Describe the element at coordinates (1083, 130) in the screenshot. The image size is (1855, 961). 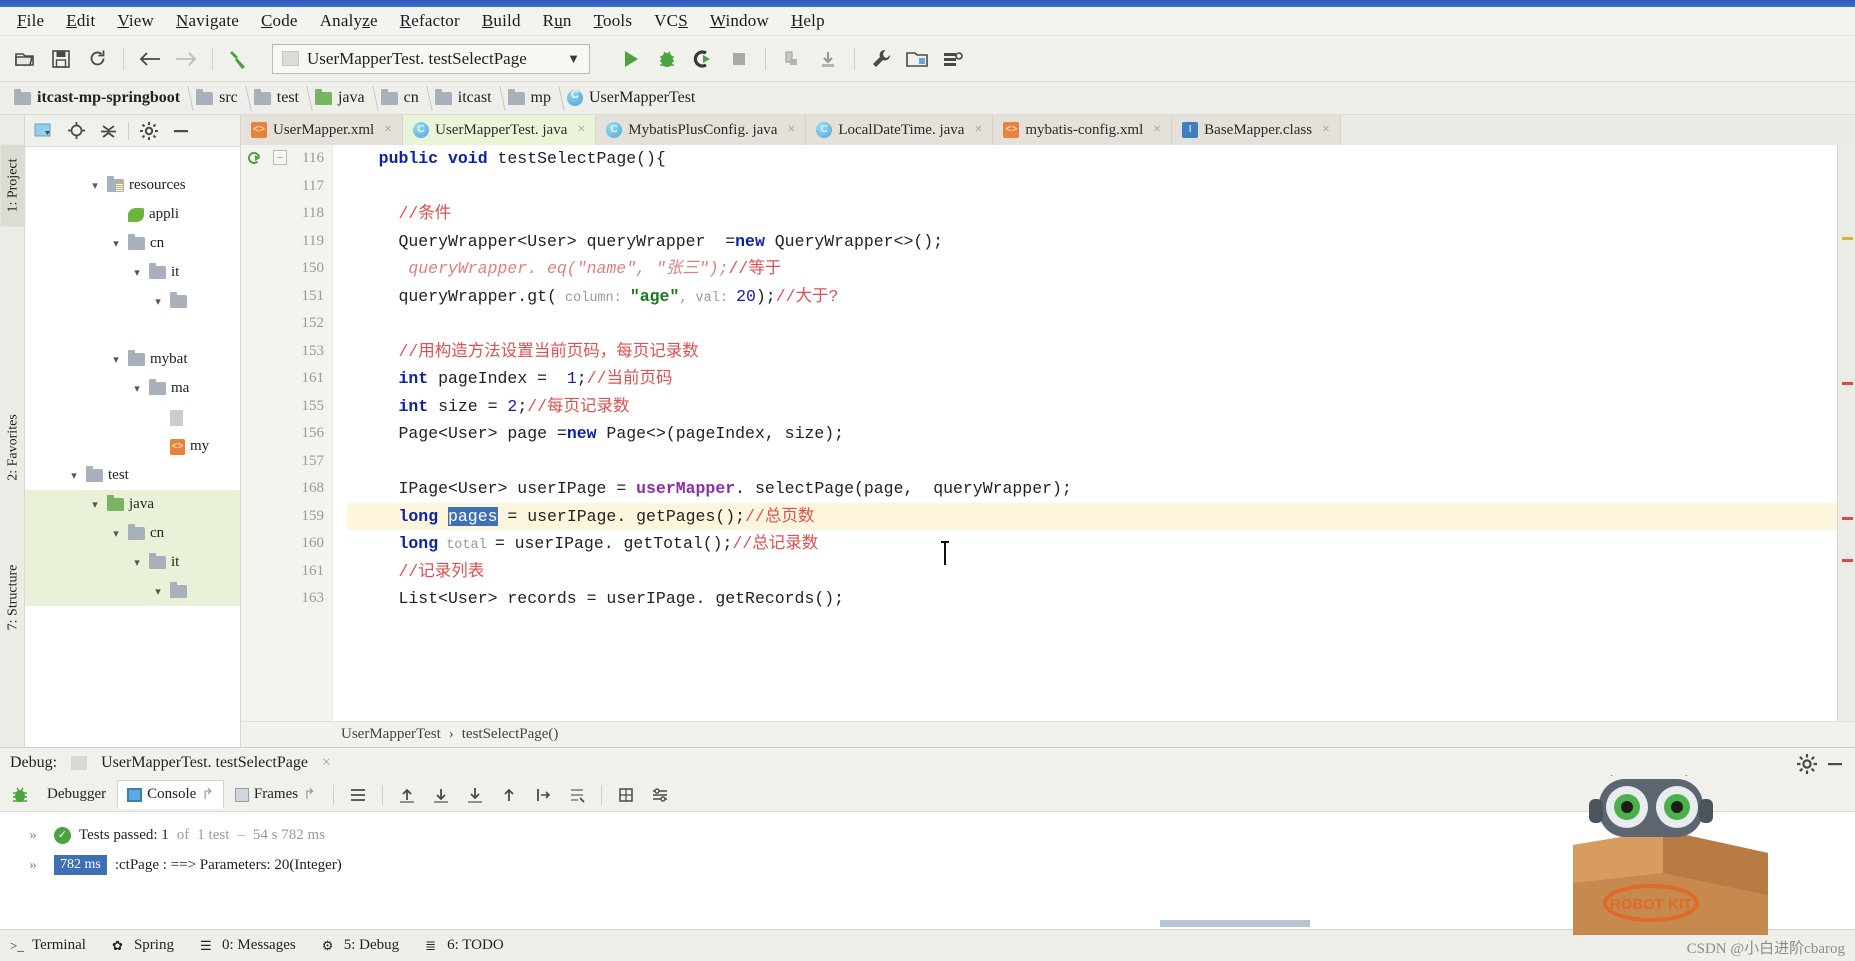
I see `editor-tab-mybatis-config-xml: <> mybatis-config.xml ×` at that location.